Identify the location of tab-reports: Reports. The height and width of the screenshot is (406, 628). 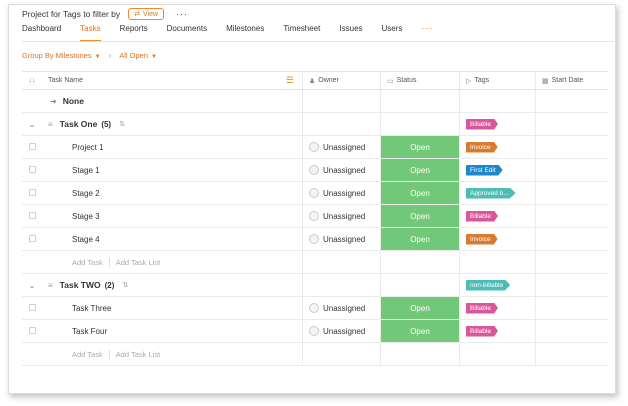
(134, 33).